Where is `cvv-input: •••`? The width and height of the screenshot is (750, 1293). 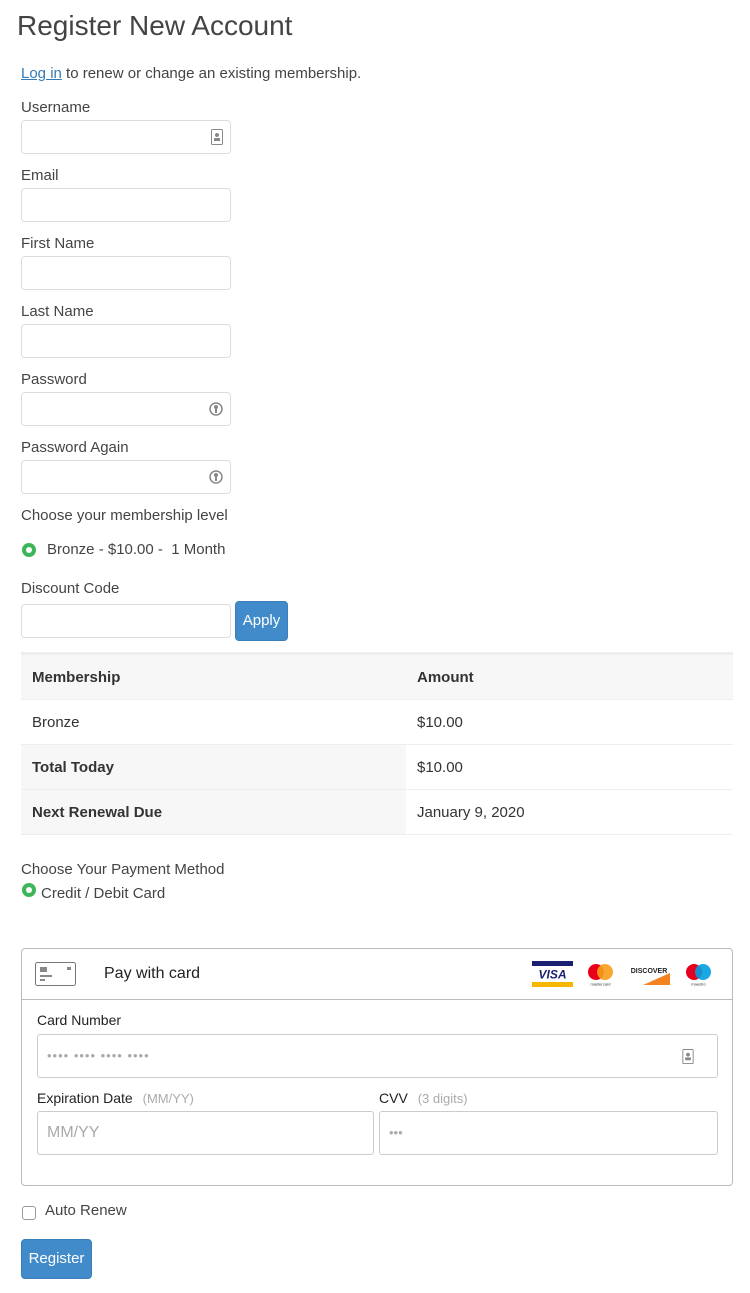
cvv-input: ••• is located at coordinates (548, 1133).